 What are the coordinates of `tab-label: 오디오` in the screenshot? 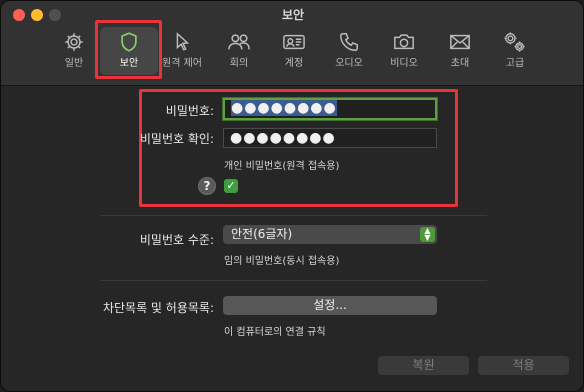 It's located at (349, 63).